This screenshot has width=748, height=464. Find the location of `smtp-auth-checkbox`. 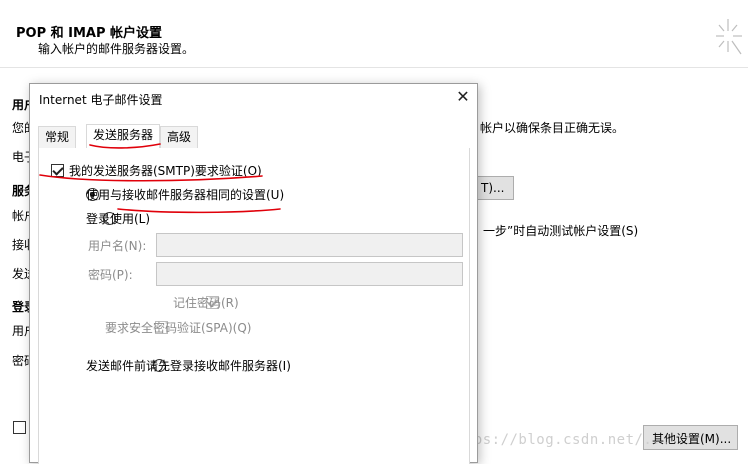

smtp-auth-checkbox is located at coordinates (57, 170).